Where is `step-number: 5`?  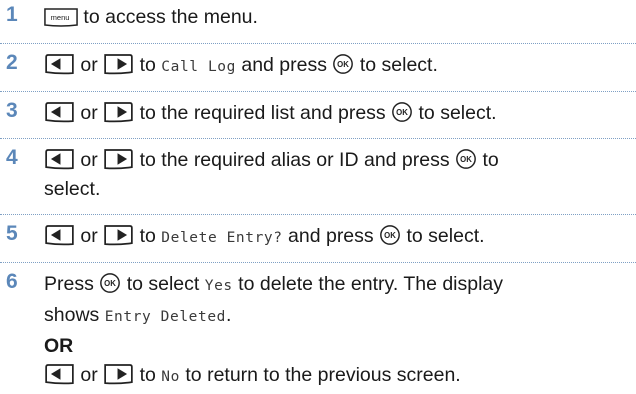
step-number: 5 is located at coordinates (12, 233).